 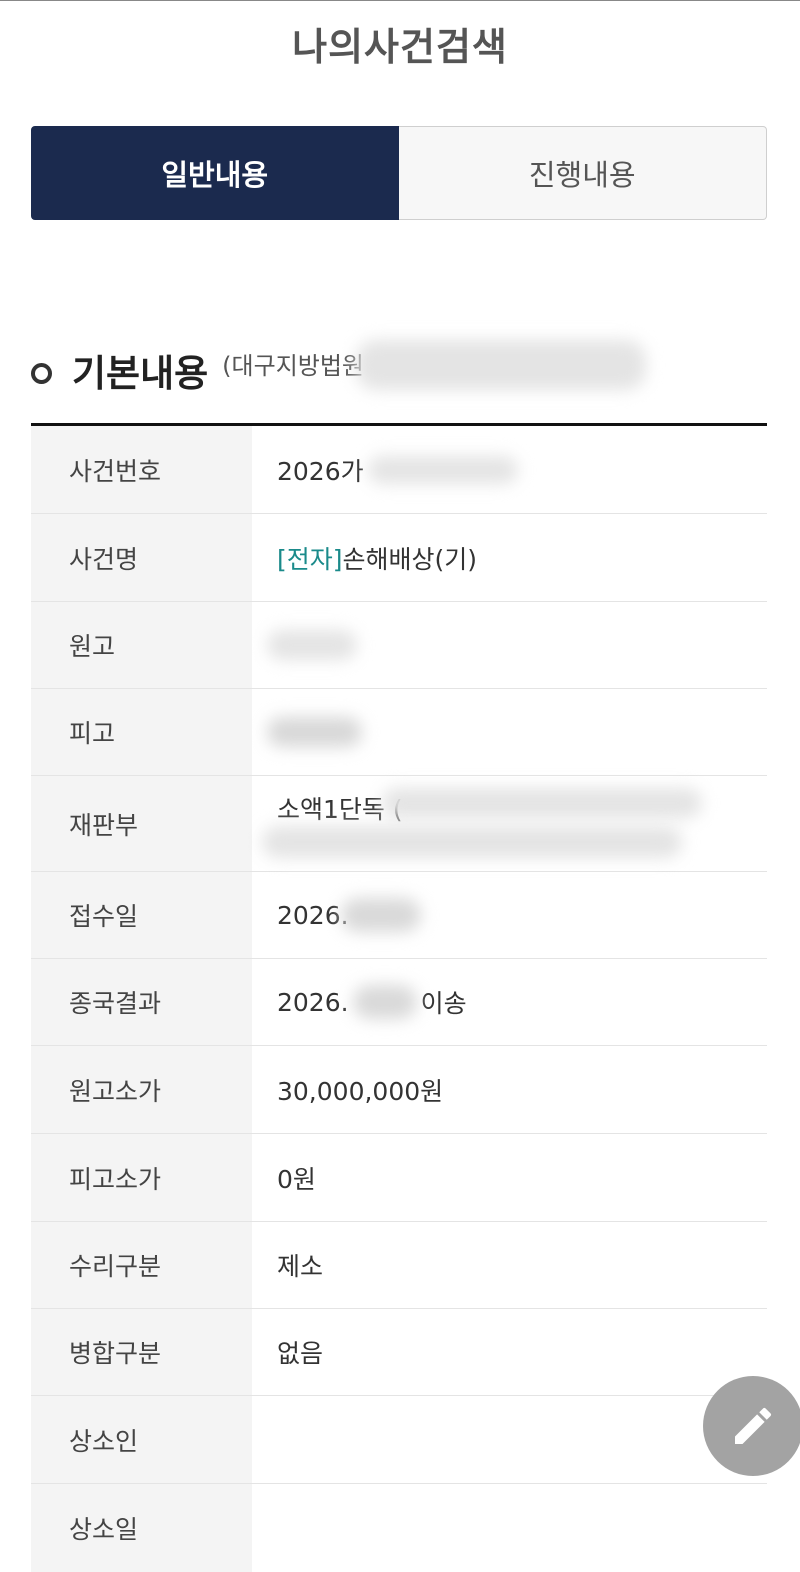 What do you see at coordinates (300, 1353) in the screenshot?
I see `value-merge-type: 없음` at bounding box center [300, 1353].